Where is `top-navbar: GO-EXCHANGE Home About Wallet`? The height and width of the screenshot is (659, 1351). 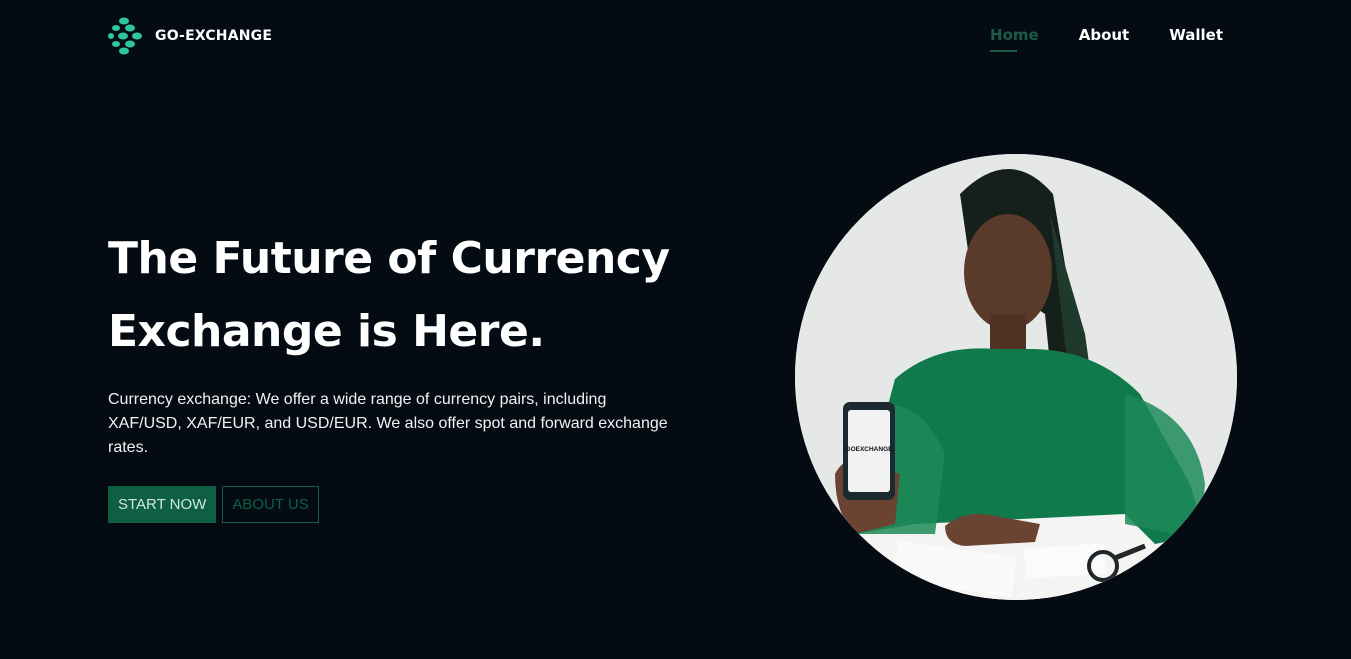
top-navbar: GO-EXCHANGE Home About Wallet is located at coordinates (665, 38).